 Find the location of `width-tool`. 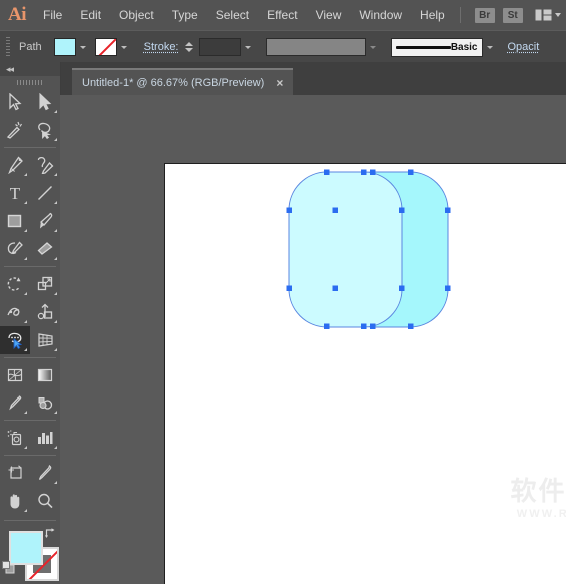

width-tool is located at coordinates (15, 312).